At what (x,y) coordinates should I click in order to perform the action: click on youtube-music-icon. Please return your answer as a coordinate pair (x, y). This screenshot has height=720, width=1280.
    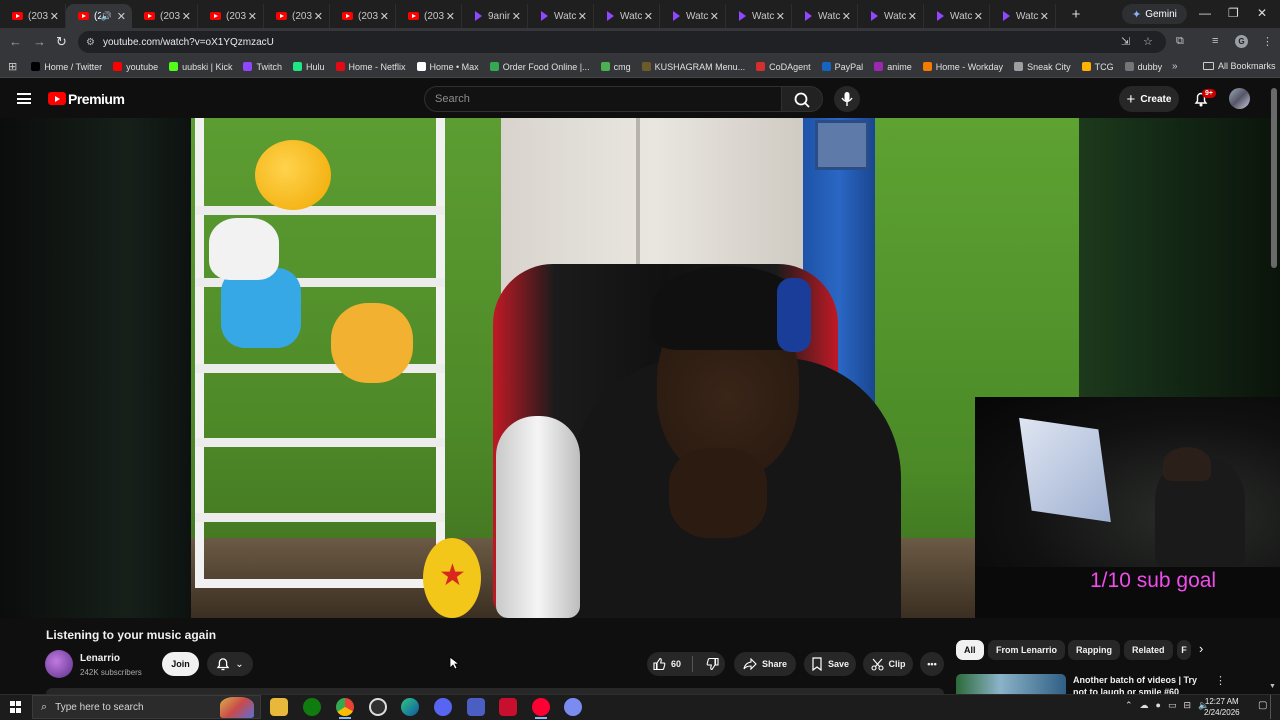
    Looking at the image, I should click on (541, 708).